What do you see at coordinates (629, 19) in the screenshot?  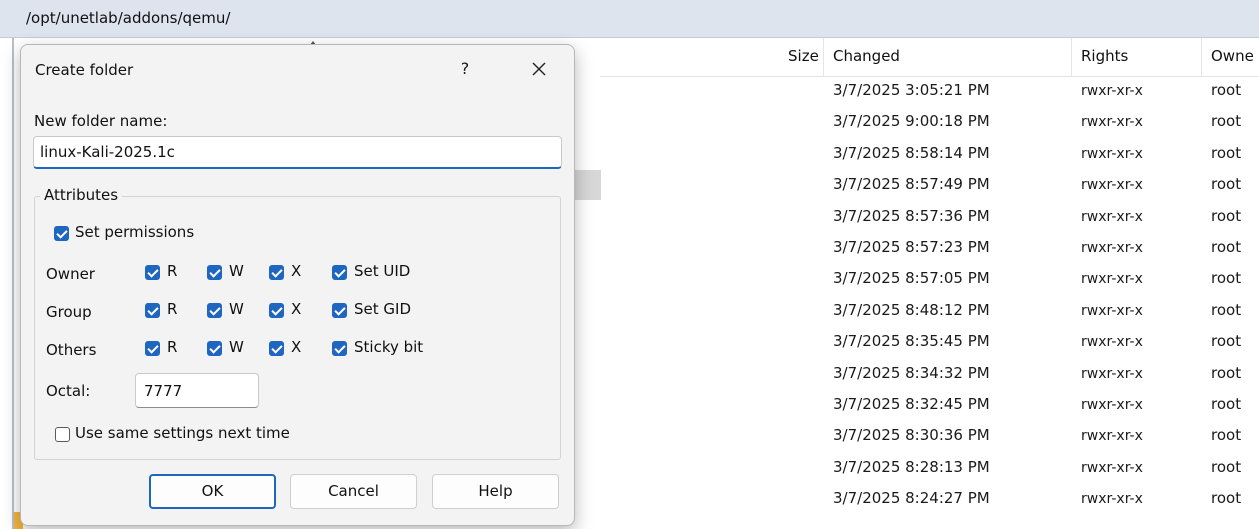 I see `path-bar: /opt/unetlab/addons/qemu/` at bounding box center [629, 19].